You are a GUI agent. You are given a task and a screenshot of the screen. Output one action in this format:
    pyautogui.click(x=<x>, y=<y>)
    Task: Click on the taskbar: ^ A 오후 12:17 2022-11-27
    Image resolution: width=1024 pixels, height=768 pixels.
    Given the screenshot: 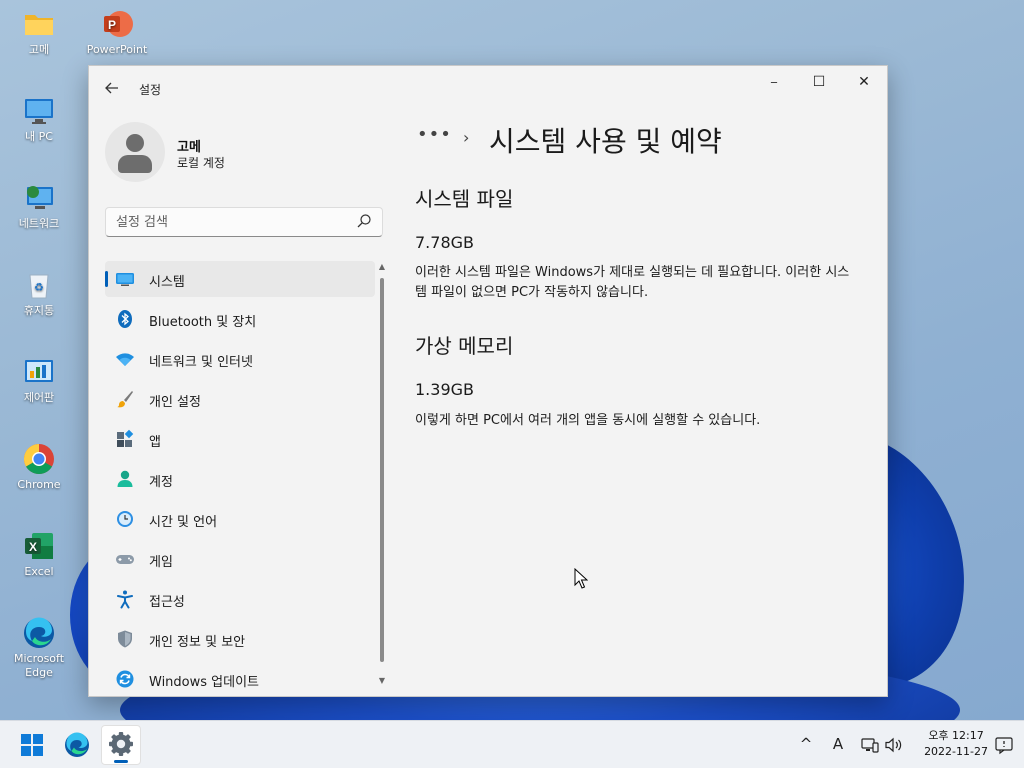 What is the action you would take?
    pyautogui.click(x=512, y=744)
    